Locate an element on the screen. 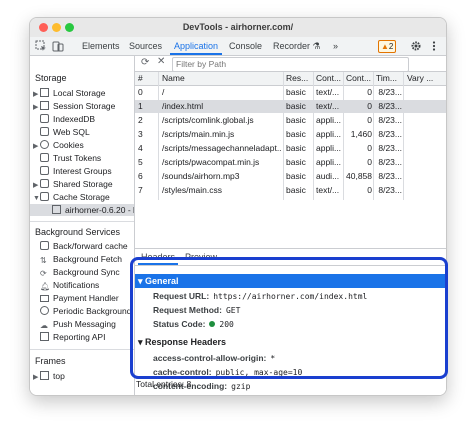 Image resolution: width=474 pixels, height=432 pixels. sidebar-item-bfcache: Back/forward cache is located at coordinates (84, 246).